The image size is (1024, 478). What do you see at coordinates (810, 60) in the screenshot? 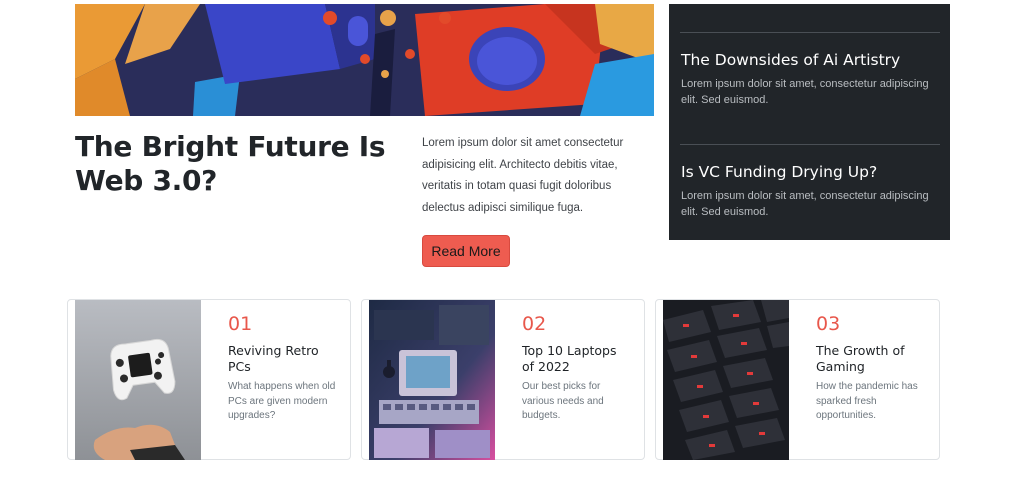
I see `sidebar-item-title: The Downsides of Ai Artistry` at bounding box center [810, 60].